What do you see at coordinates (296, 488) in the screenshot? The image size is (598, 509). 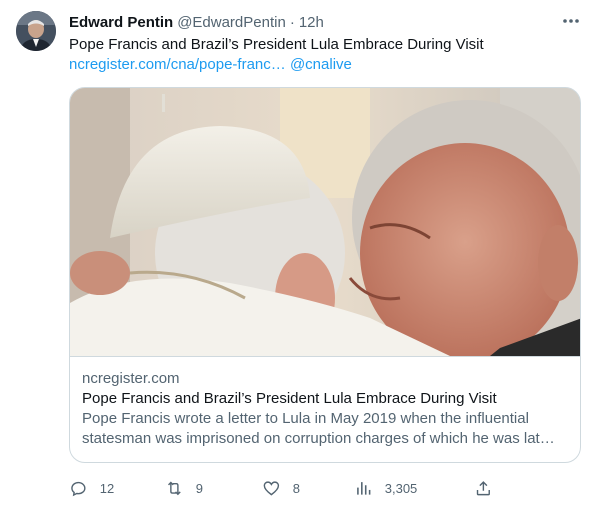 I see `like-count: 8` at bounding box center [296, 488].